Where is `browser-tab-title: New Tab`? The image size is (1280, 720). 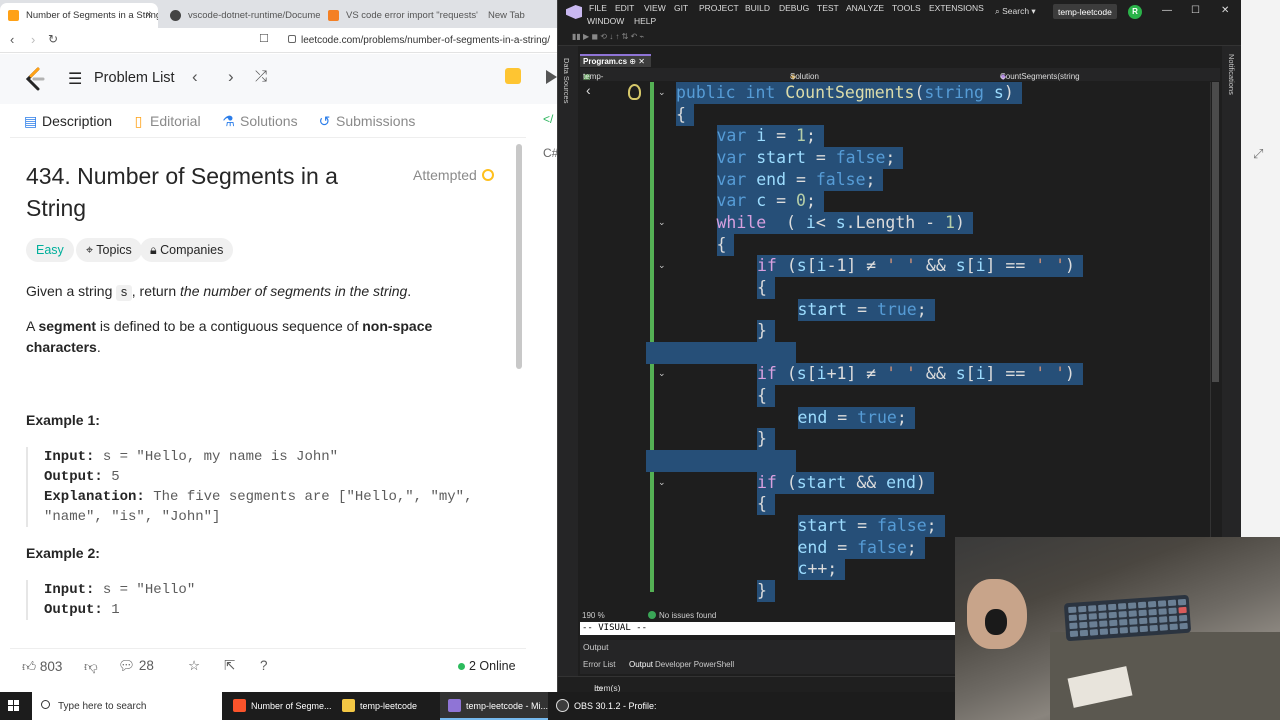
browser-tab-title: New Tab is located at coordinates (506, 15).